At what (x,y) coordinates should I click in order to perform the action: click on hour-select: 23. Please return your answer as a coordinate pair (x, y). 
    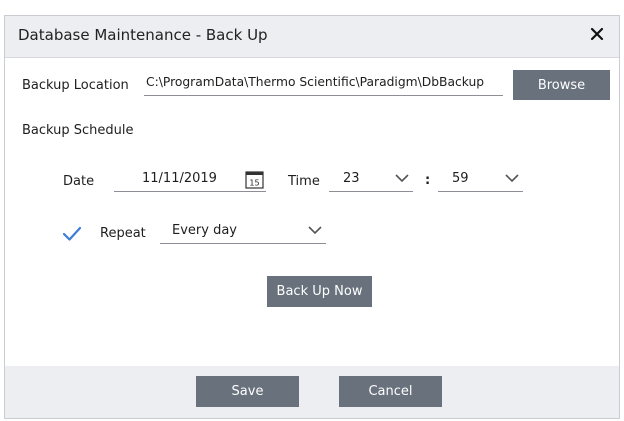
    Looking at the image, I should click on (371, 181).